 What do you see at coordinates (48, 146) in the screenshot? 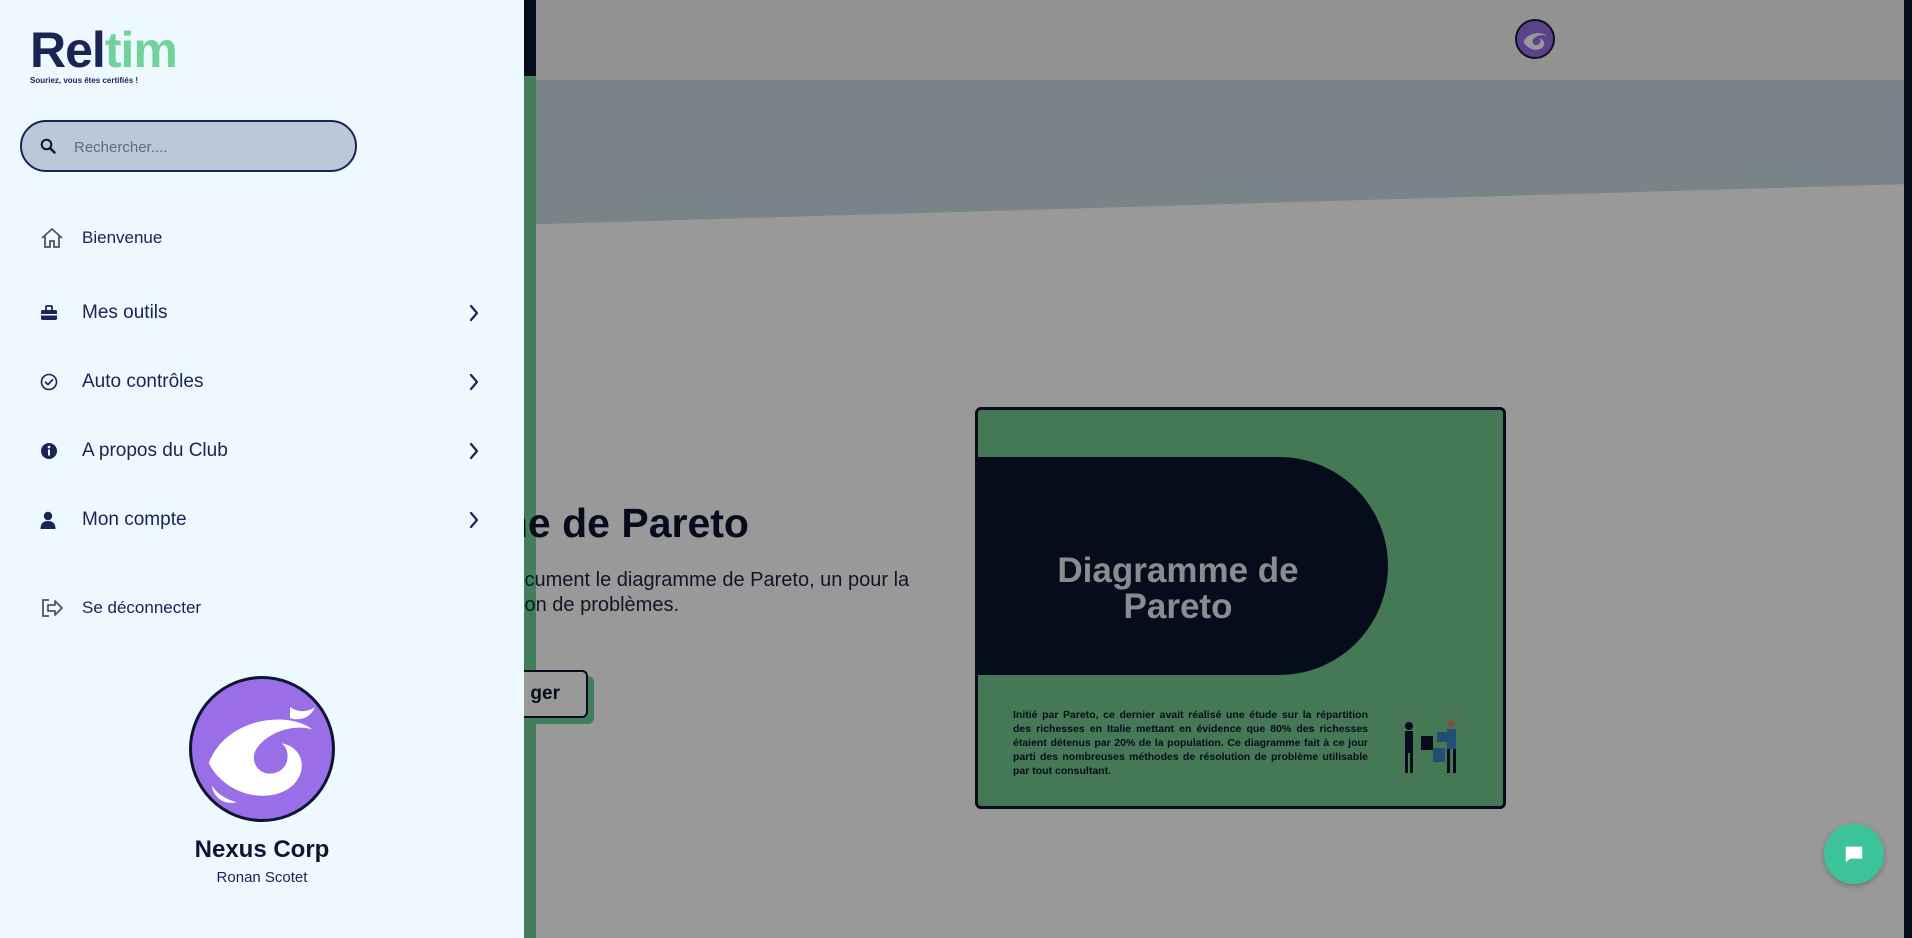
I see `search-icon` at bounding box center [48, 146].